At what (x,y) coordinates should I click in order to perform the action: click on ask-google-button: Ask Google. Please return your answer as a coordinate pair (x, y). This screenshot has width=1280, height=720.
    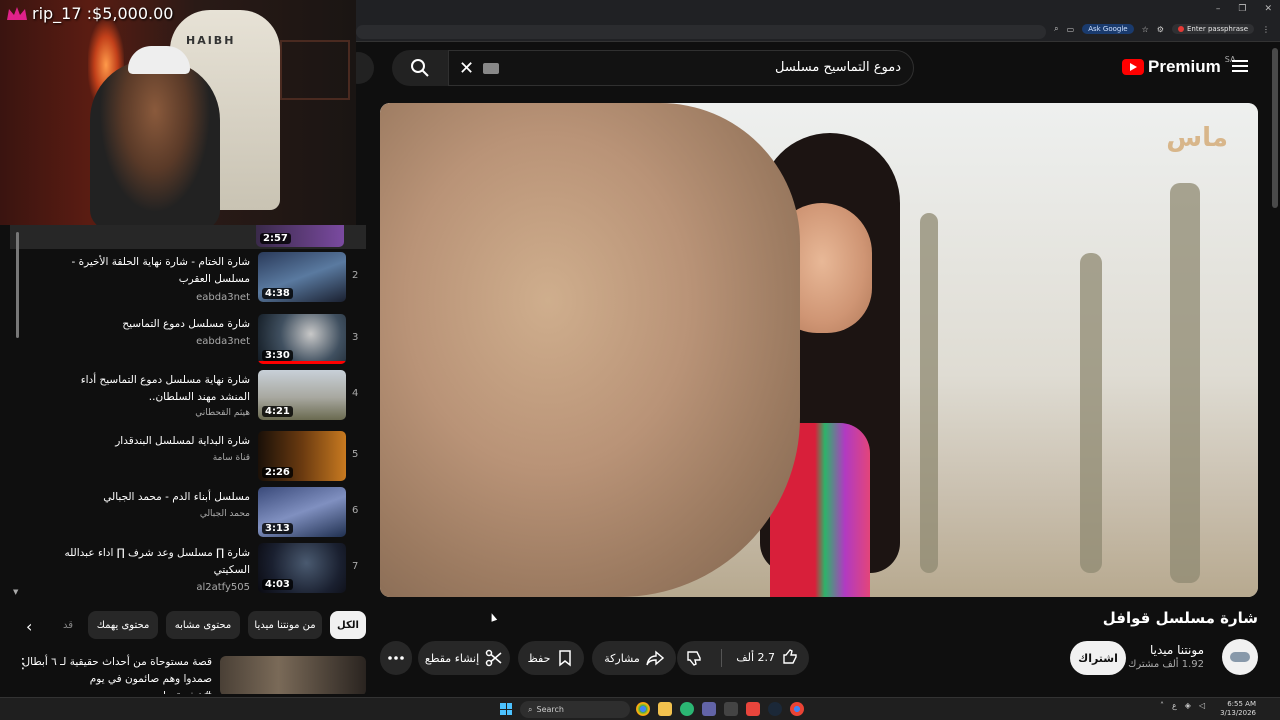
    Looking at the image, I should click on (1108, 29).